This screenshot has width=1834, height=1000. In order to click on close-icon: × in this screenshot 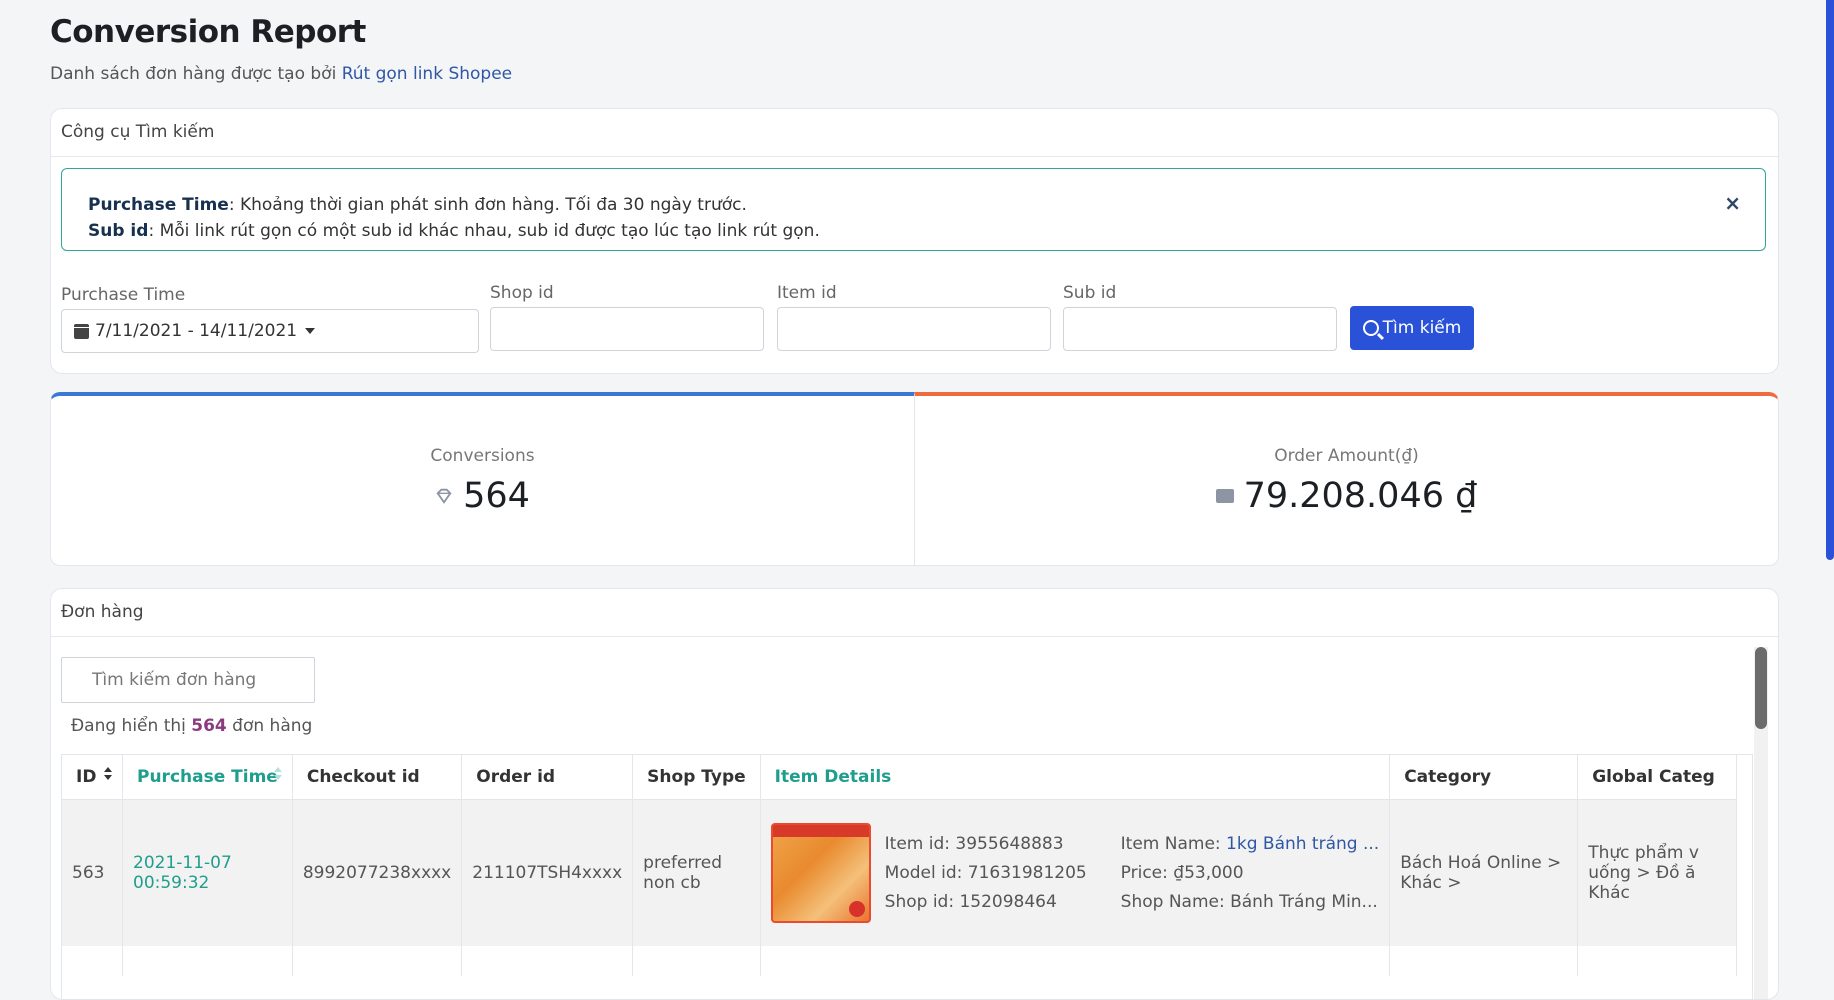, I will do `click(1732, 203)`.